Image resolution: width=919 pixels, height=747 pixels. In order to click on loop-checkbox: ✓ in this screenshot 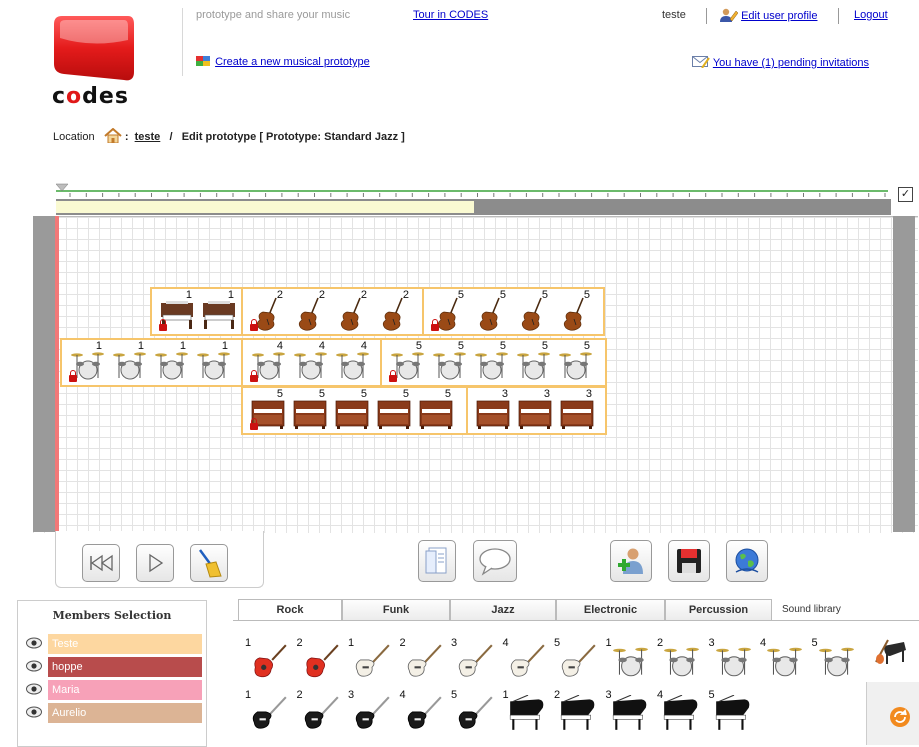, I will do `click(905, 194)`.